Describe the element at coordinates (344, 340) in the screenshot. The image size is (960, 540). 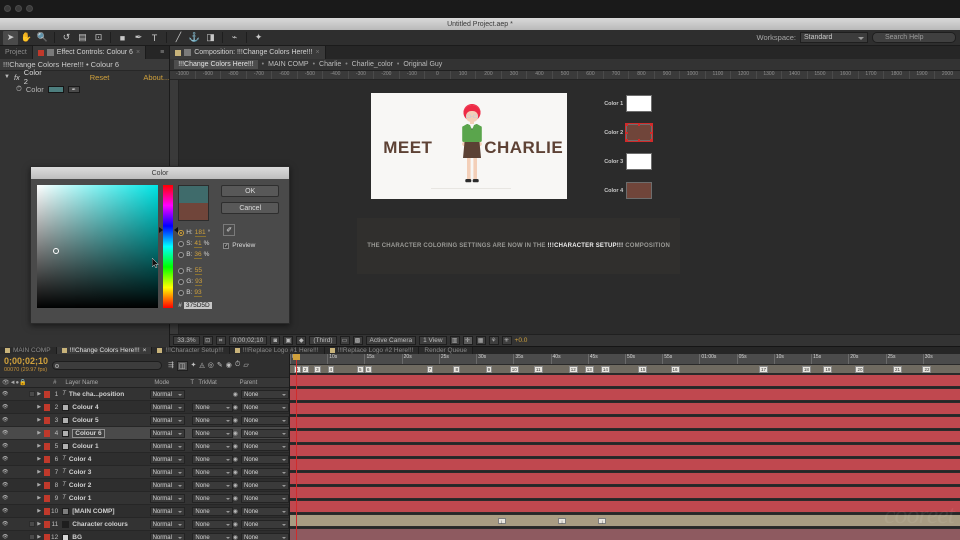
I see `region-interest-toggle-icon: ▭` at that location.